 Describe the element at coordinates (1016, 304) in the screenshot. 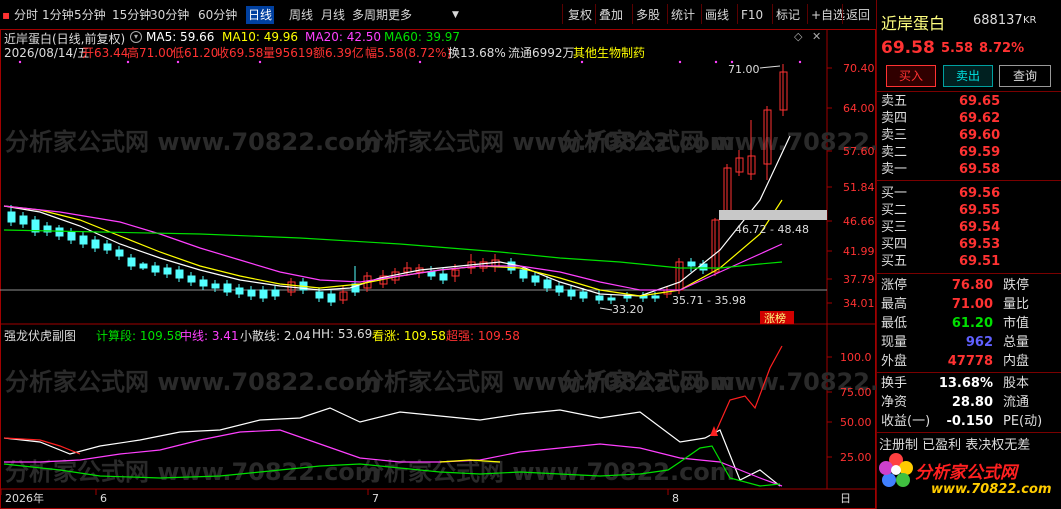

I see `stat-label-2: 量比` at that location.